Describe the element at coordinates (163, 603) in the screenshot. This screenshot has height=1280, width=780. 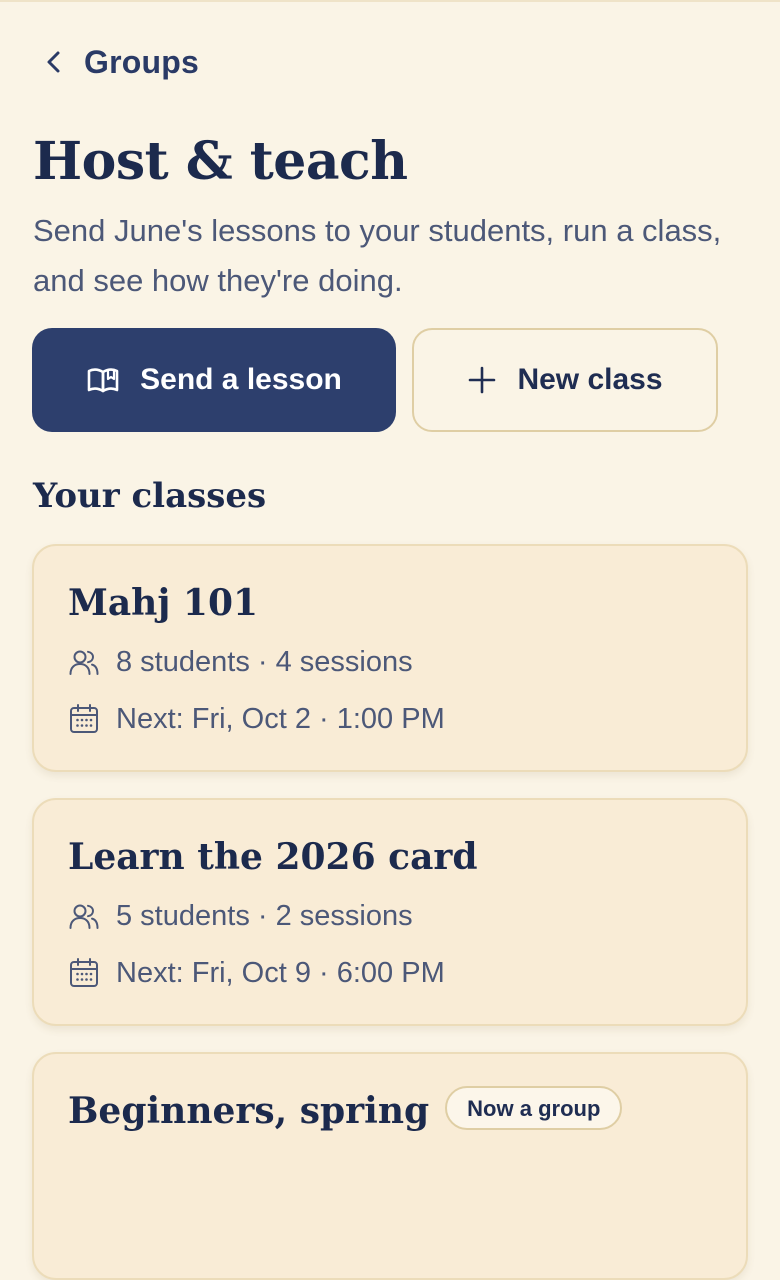
I see `class-name: Mahj 101` at that location.